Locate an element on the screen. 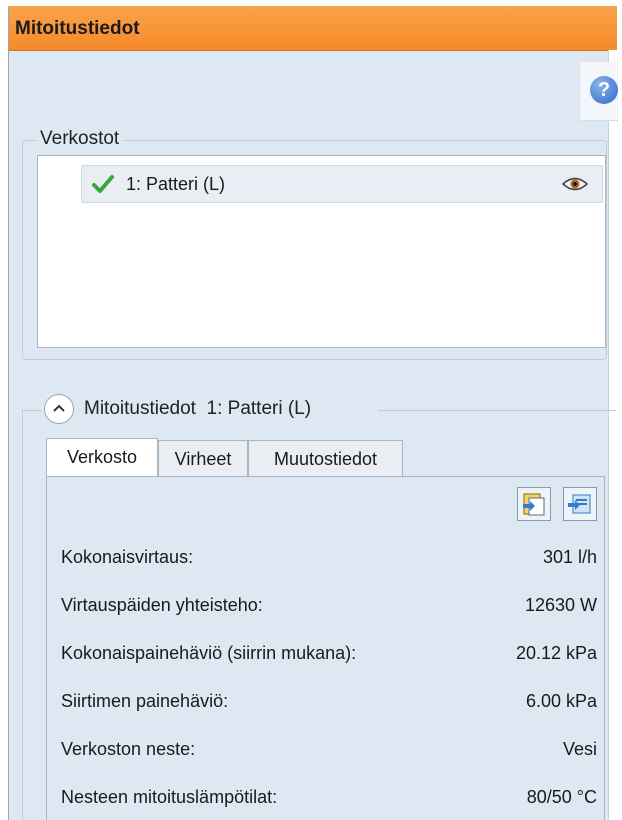 The height and width of the screenshot is (820, 622). help-area: ? is located at coordinates (598, 91).